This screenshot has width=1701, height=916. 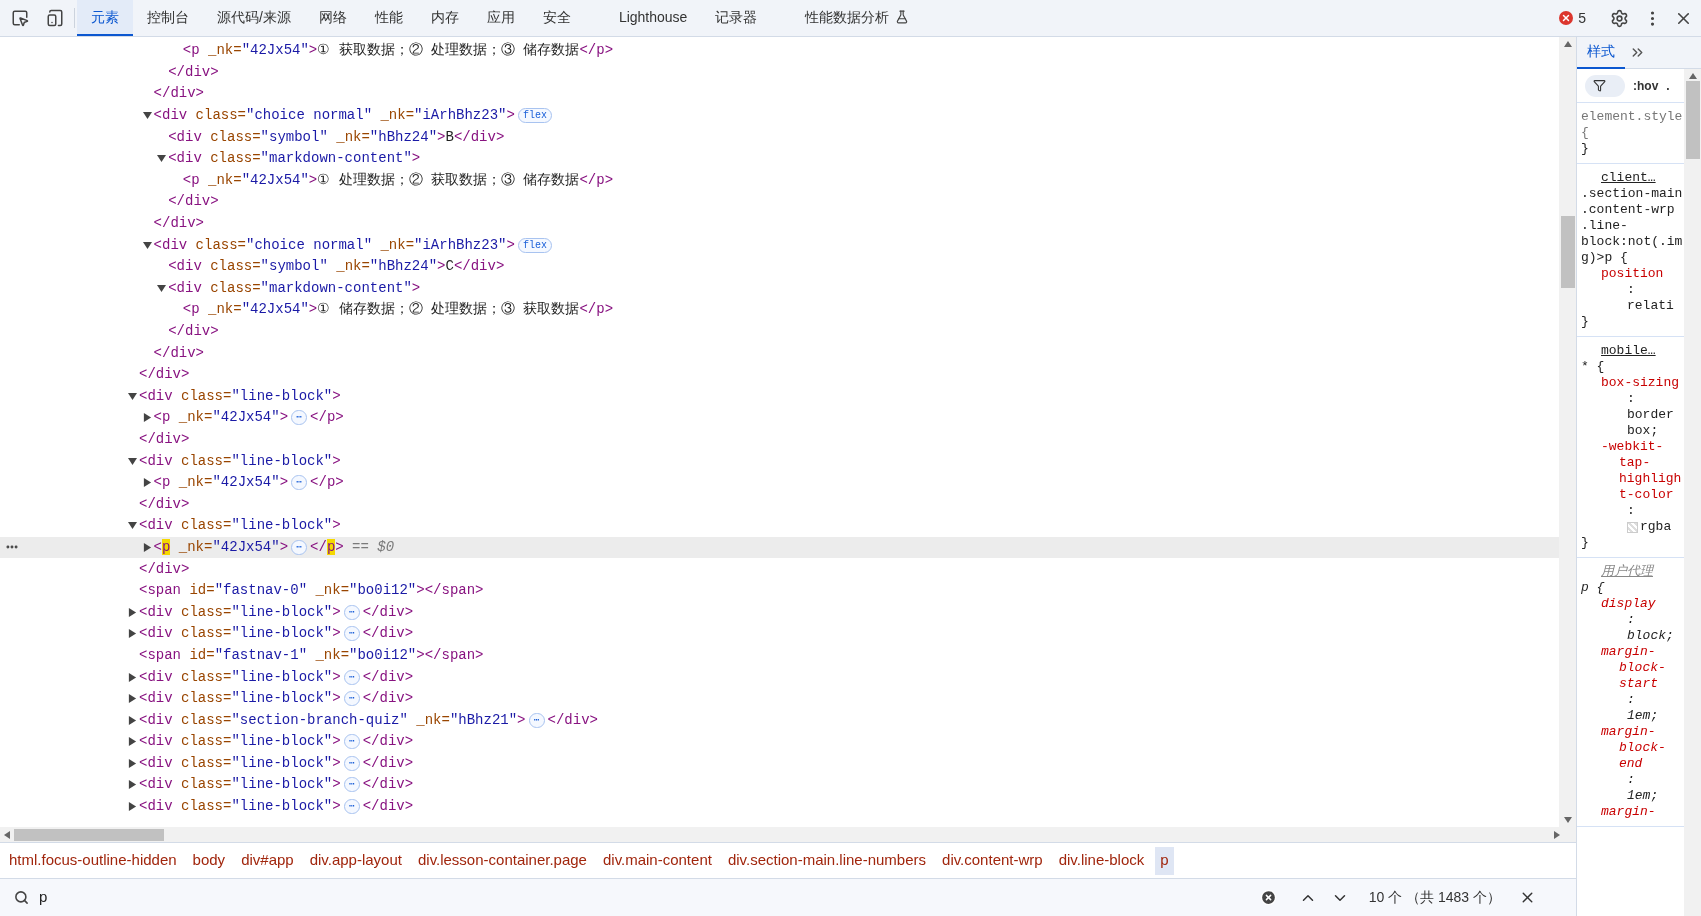 What do you see at coordinates (1632, 527) in the screenshot?
I see `color-swatch` at bounding box center [1632, 527].